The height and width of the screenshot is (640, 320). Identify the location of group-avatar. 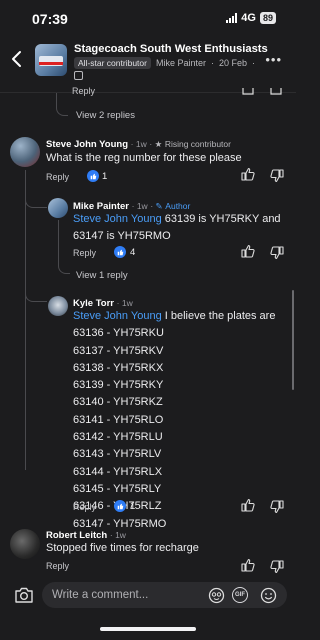
(51, 60).